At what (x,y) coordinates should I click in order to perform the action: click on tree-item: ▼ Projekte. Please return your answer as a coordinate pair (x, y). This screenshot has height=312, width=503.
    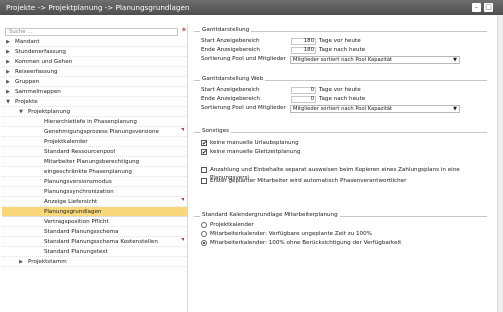
    Looking at the image, I should click on (94, 102).